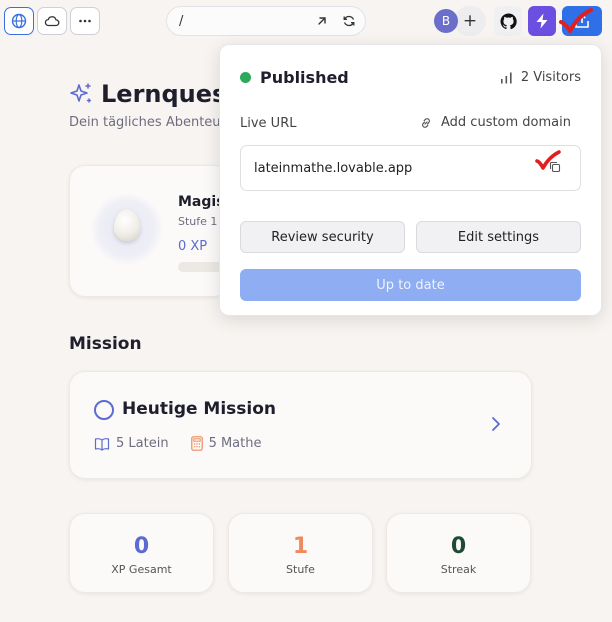 This screenshot has width=612, height=622. I want to click on bar-chart-icon, so click(506, 77).